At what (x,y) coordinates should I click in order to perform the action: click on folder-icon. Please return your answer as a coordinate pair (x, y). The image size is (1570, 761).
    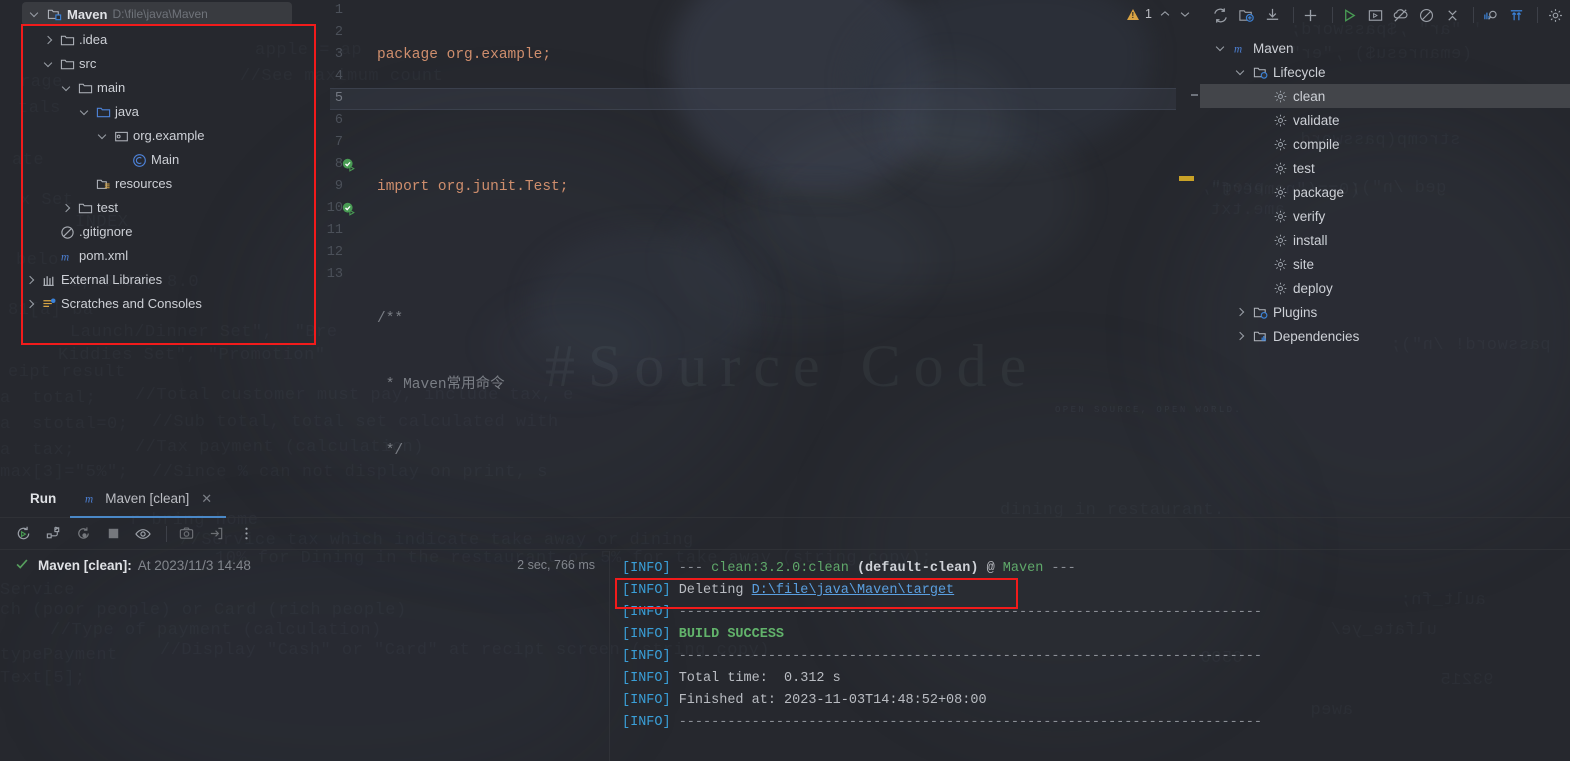
    Looking at the image, I should click on (85, 88).